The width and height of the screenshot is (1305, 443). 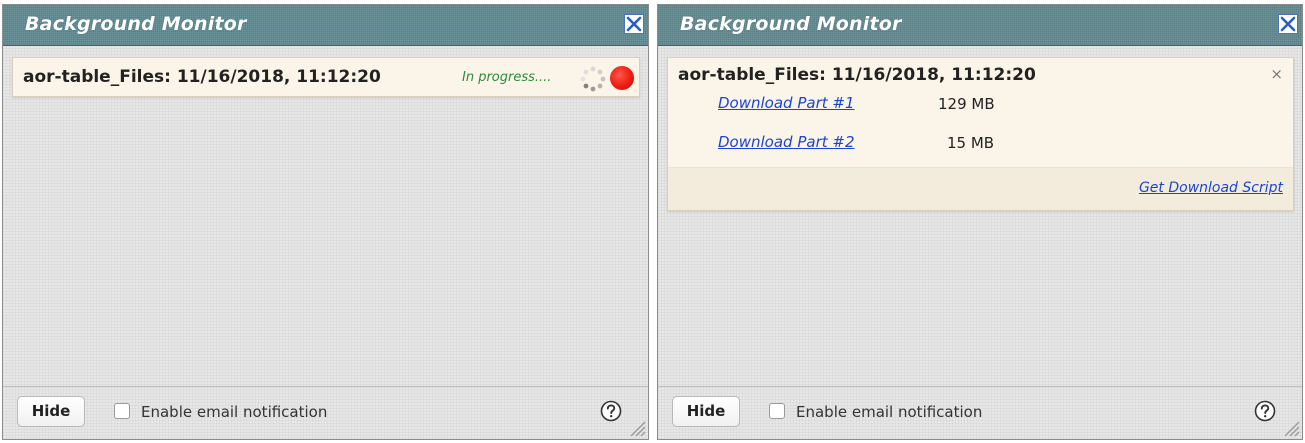 What do you see at coordinates (966, 104) in the screenshot?
I see `download-part-size: 129 MB` at bounding box center [966, 104].